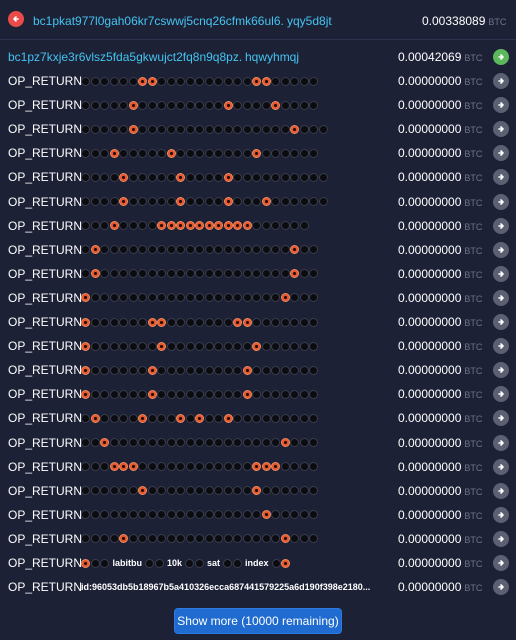 Image resolution: width=516 pixels, height=640 pixels. What do you see at coordinates (440, 177) in the screenshot?
I see `op-return-amount: 0.00000000 BTC` at bounding box center [440, 177].